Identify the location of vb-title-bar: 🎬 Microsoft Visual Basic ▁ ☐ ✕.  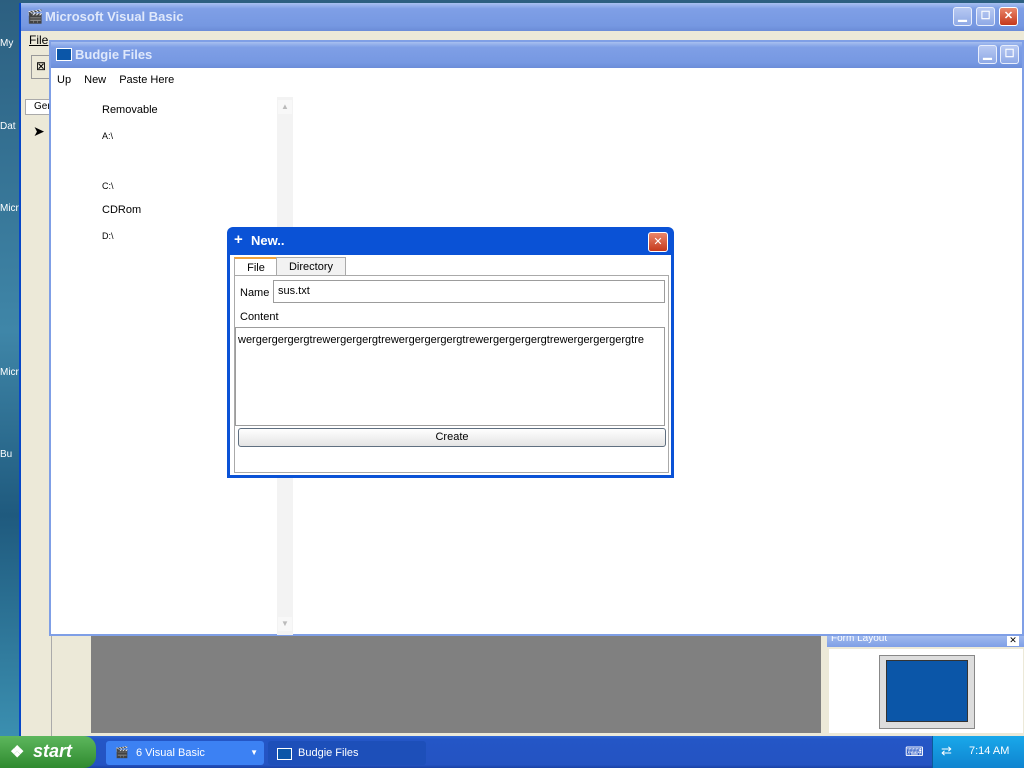
(522, 17).